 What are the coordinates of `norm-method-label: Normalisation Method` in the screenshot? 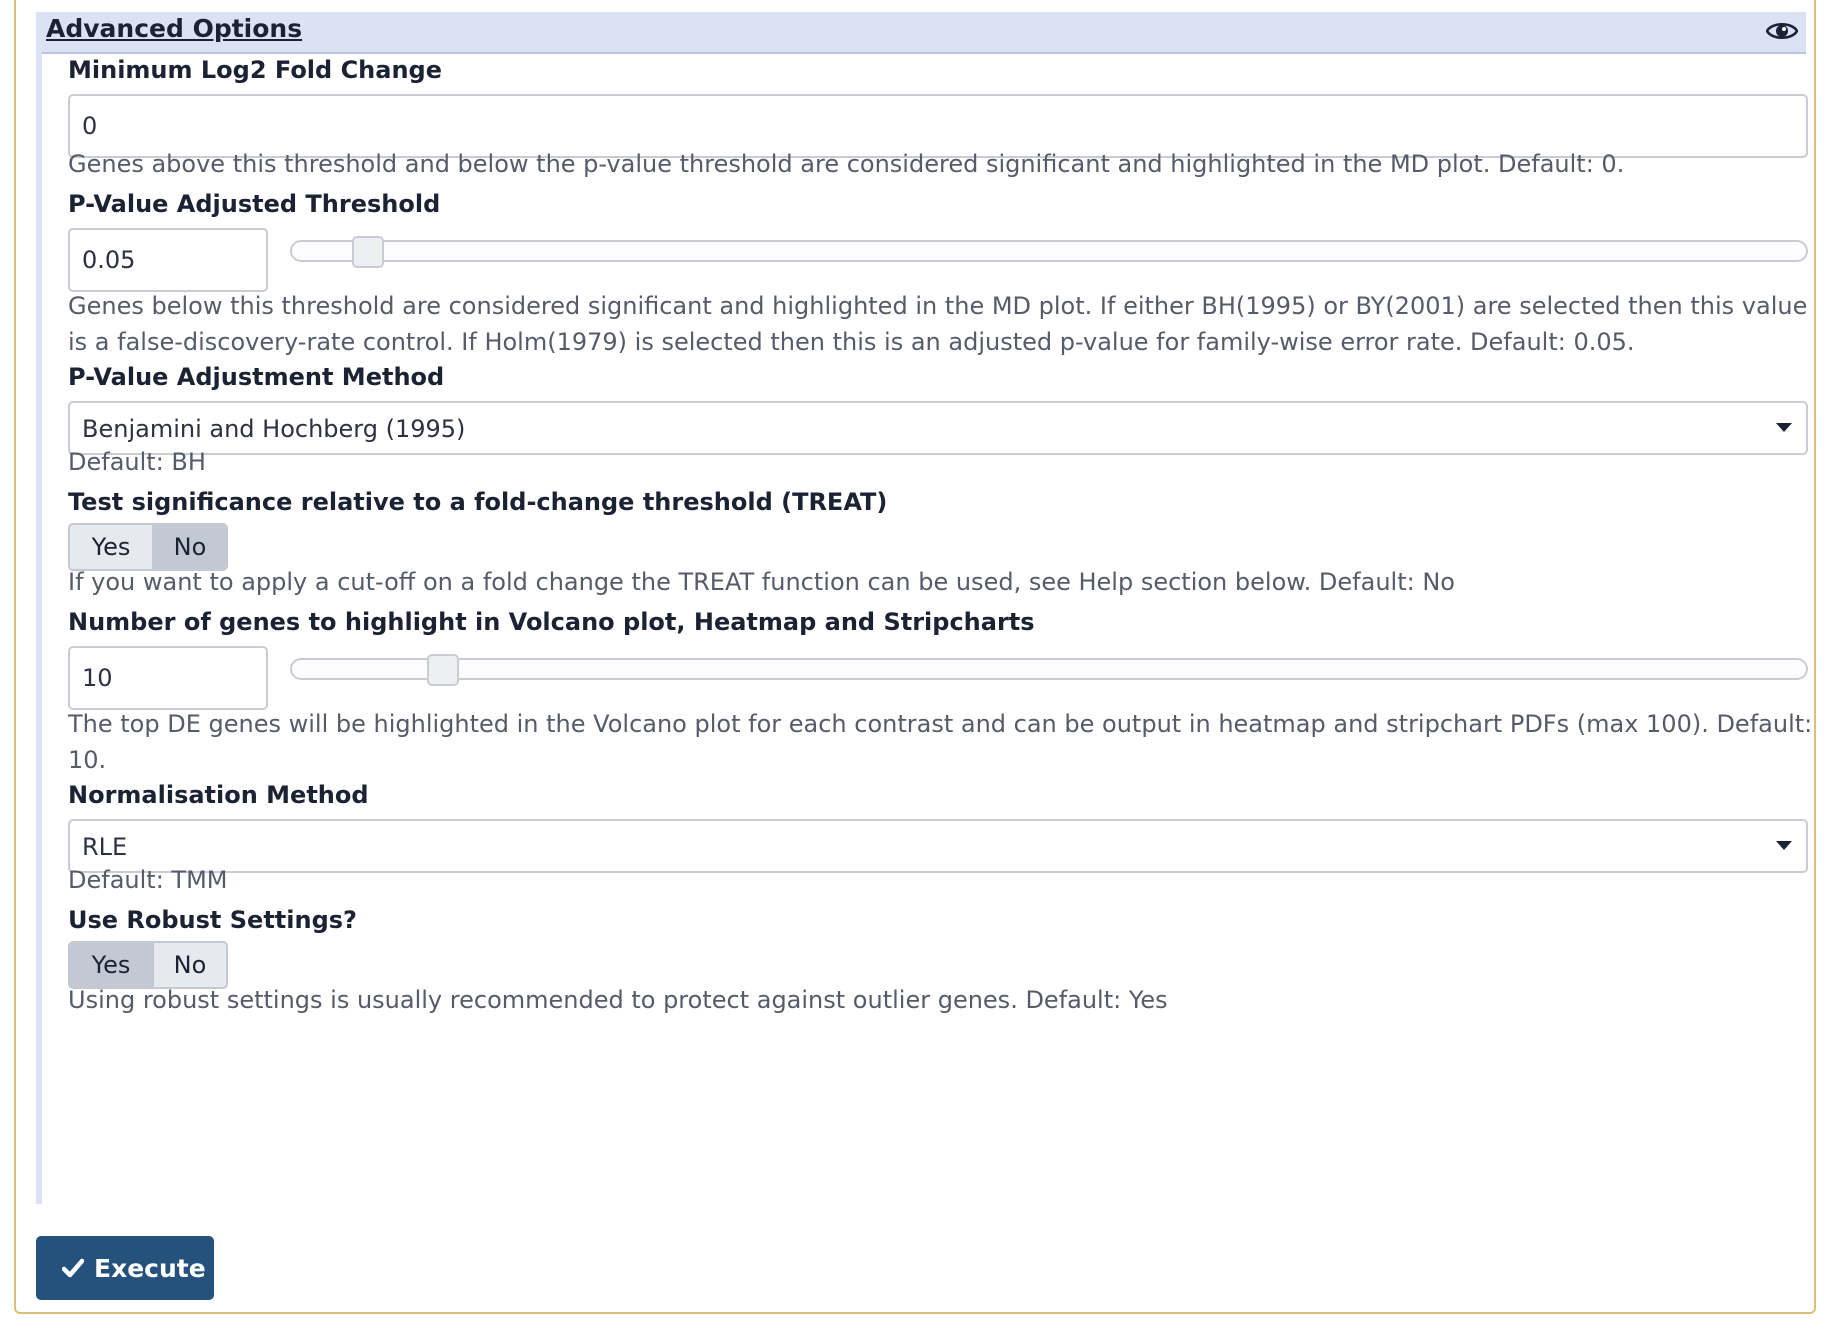 It's located at (218, 795).